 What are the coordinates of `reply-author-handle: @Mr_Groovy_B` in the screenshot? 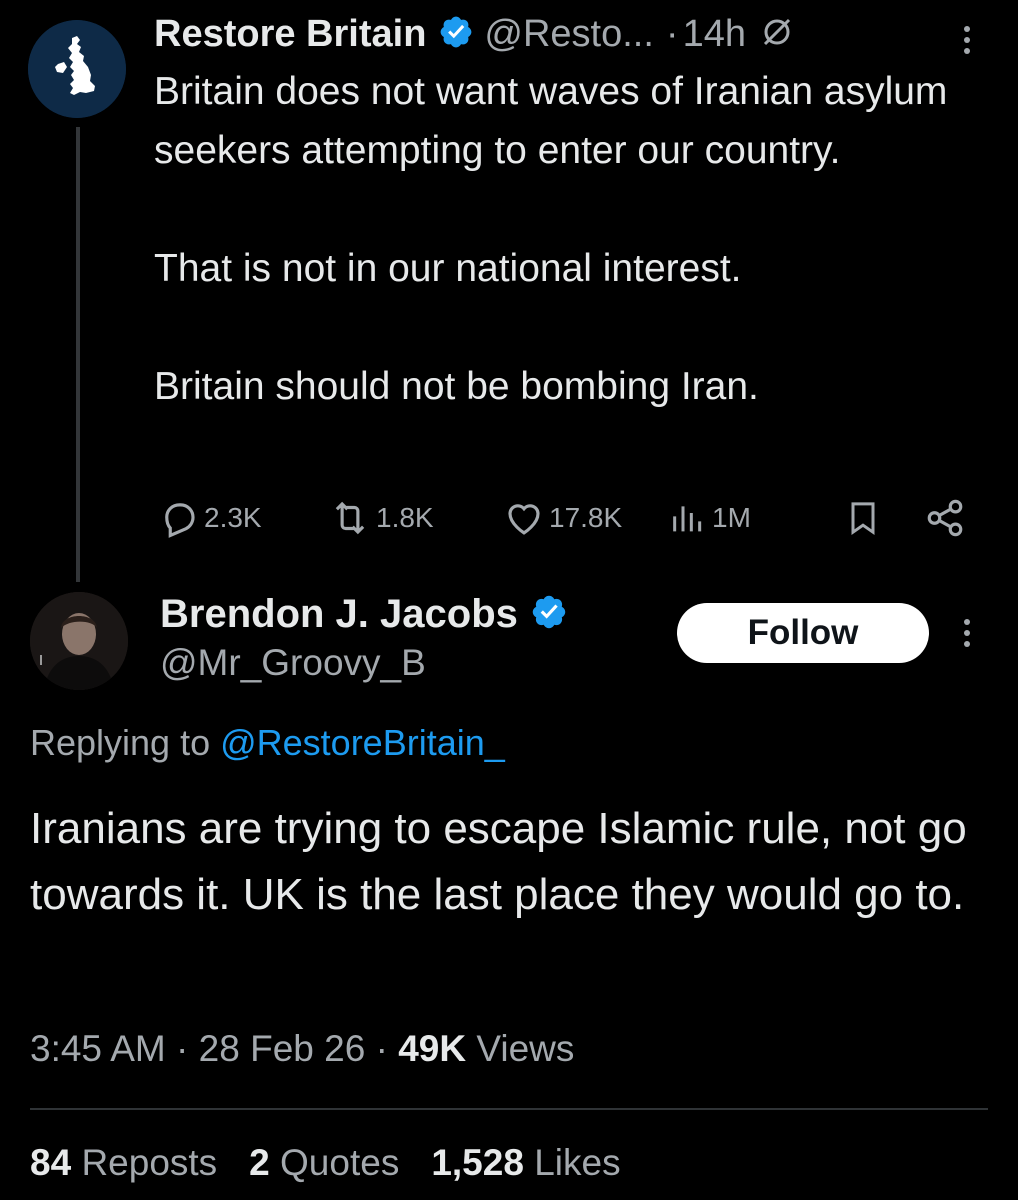 It's located at (293, 663).